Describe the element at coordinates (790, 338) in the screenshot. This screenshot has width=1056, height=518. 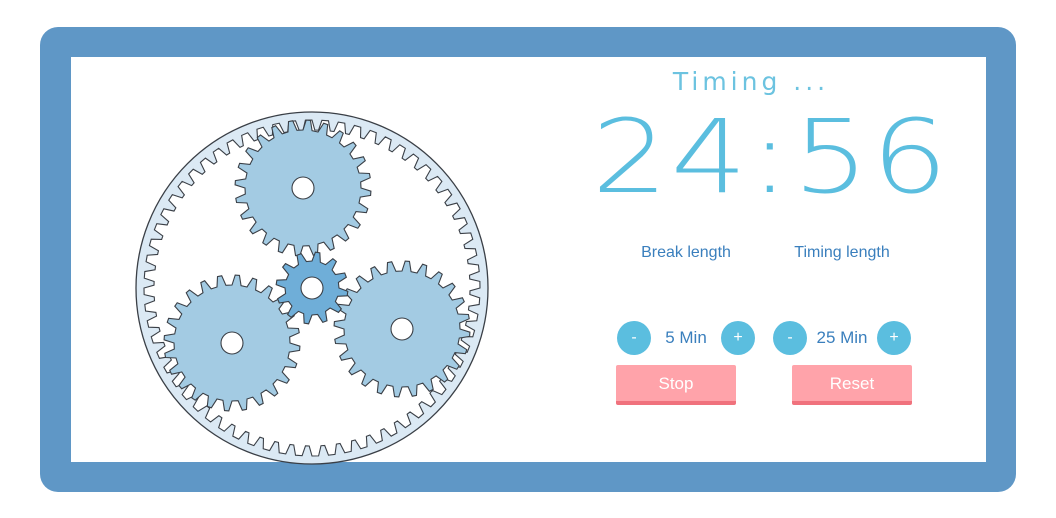
I see `timing-decrement-button: -` at that location.